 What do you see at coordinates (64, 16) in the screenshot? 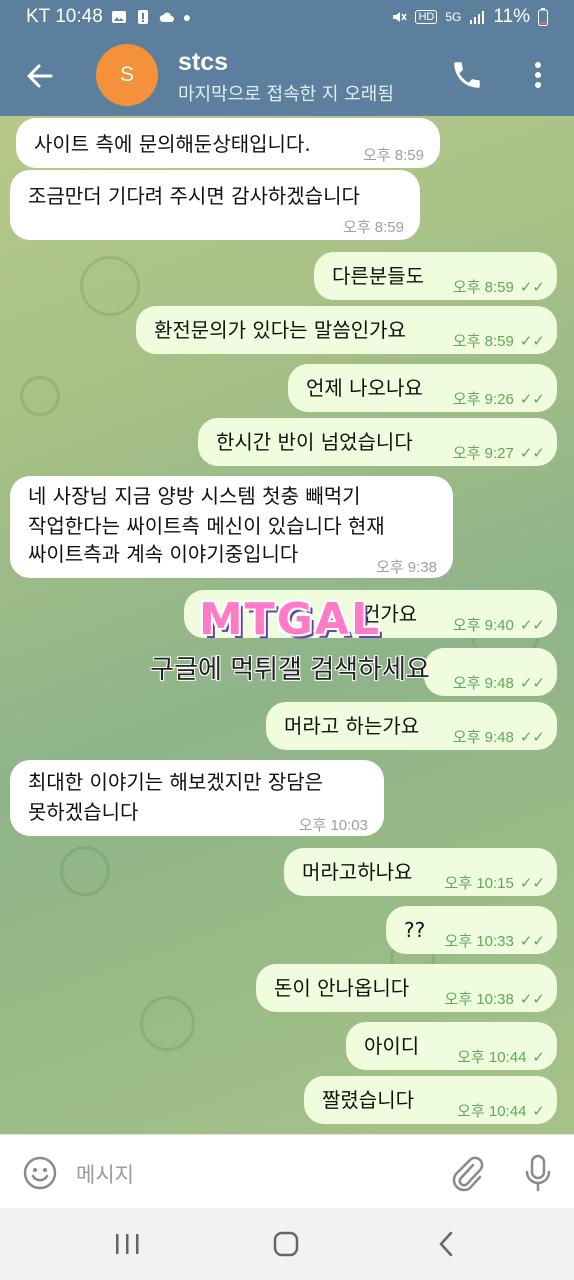
I see `carrier-time: KT 10:48` at bounding box center [64, 16].